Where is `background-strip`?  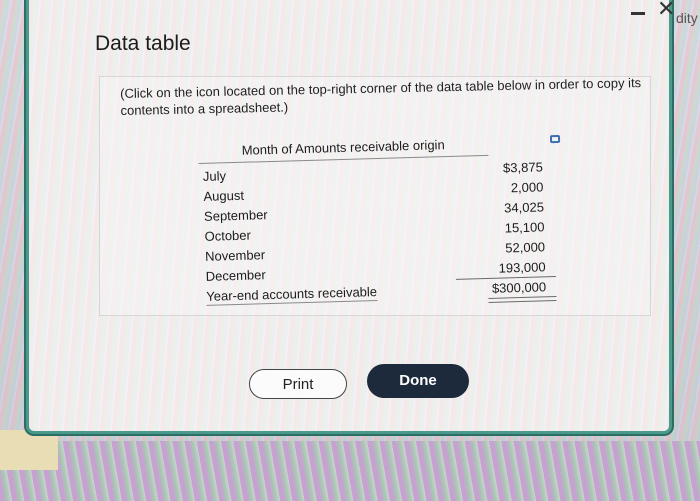 background-strip is located at coordinates (29, 450).